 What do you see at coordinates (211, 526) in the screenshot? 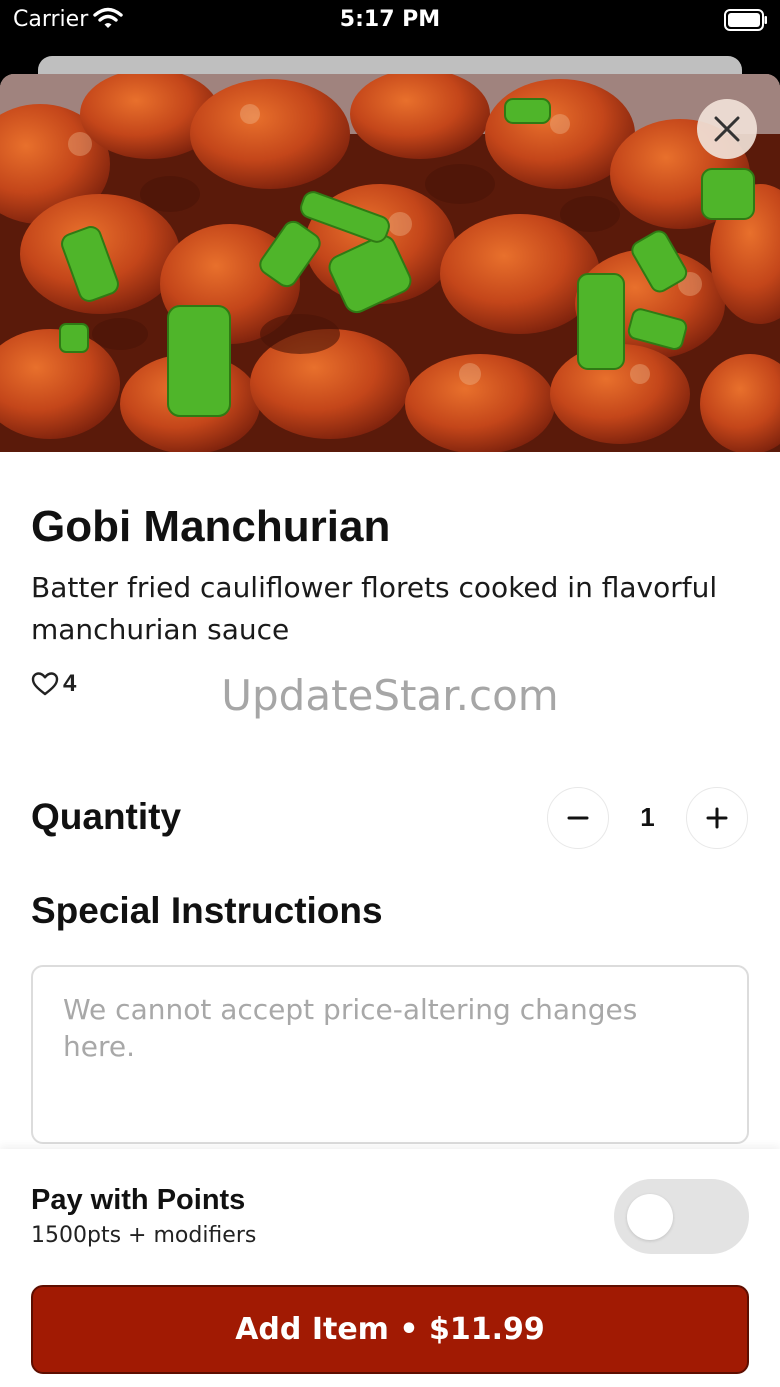
I see `item-title: Gobi Manchurian` at bounding box center [211, 526].